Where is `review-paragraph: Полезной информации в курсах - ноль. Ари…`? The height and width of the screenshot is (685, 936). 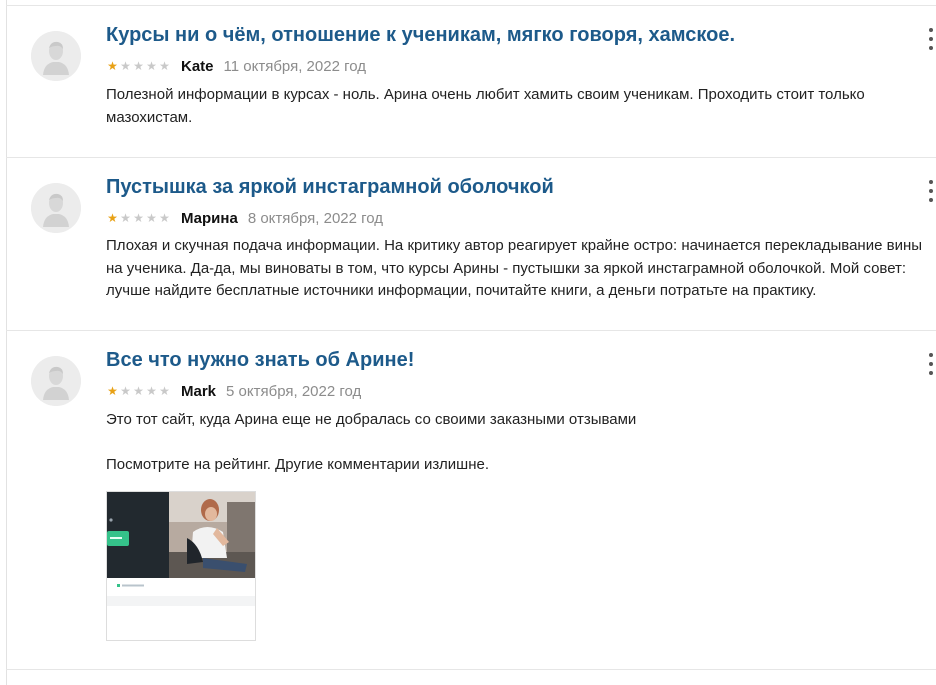
review-paragraph: Полезной информации в курсах - ноль. Ари… is located at coordinates (485, 106).